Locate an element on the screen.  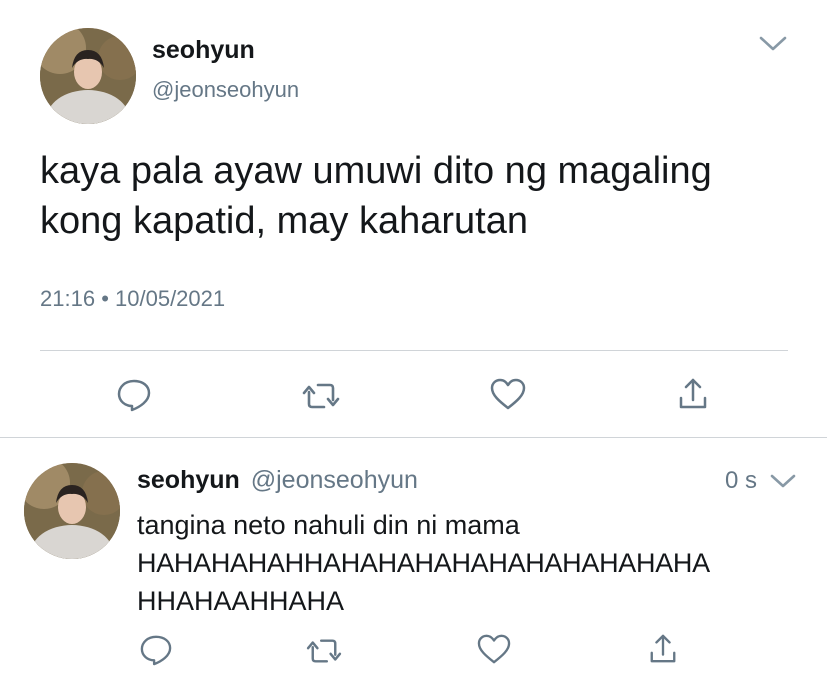
tweet-date: 10/05/2021 is located at coordinates (170, 298).